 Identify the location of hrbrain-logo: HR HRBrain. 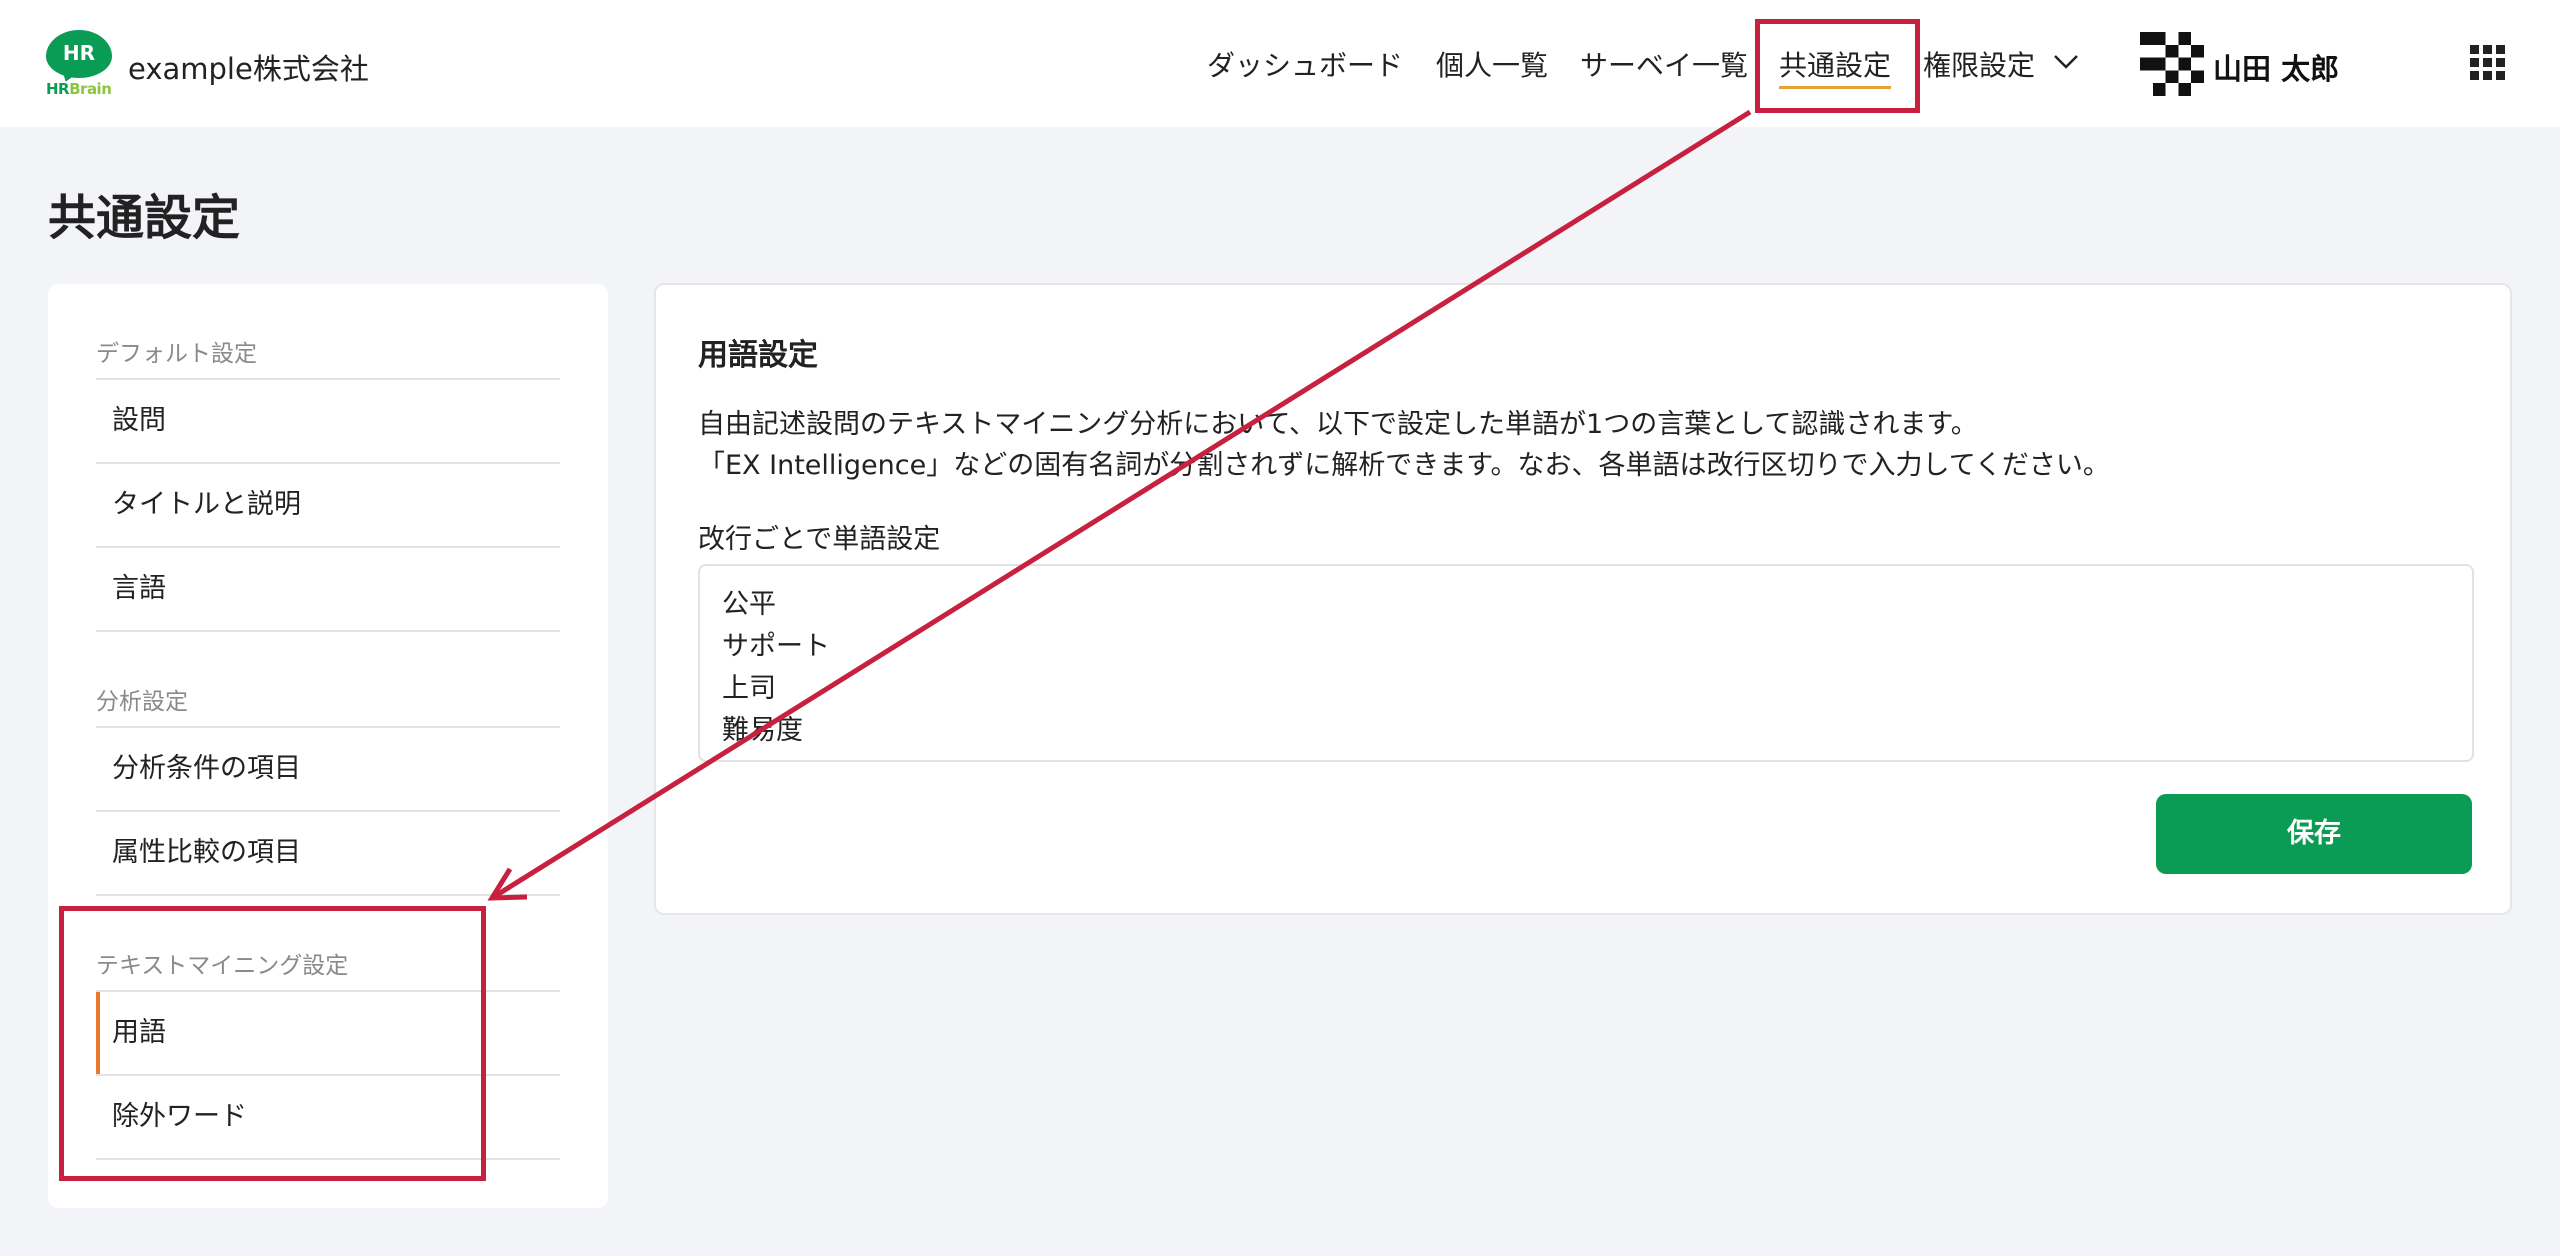
(80, 64).